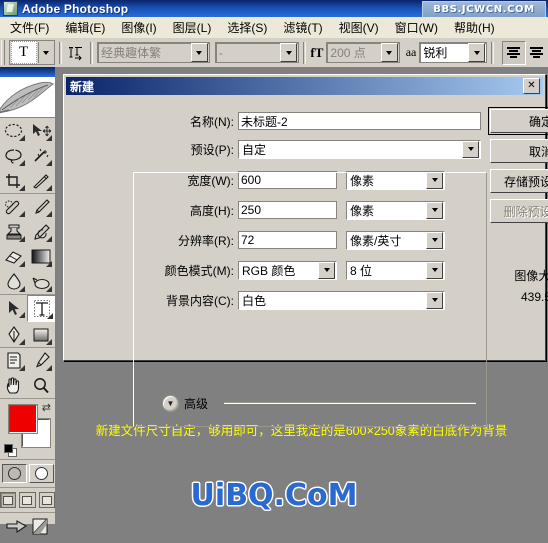 This screenshot has height=543, width=548. I want to click on text-orientation-icon, so click(75, 53).